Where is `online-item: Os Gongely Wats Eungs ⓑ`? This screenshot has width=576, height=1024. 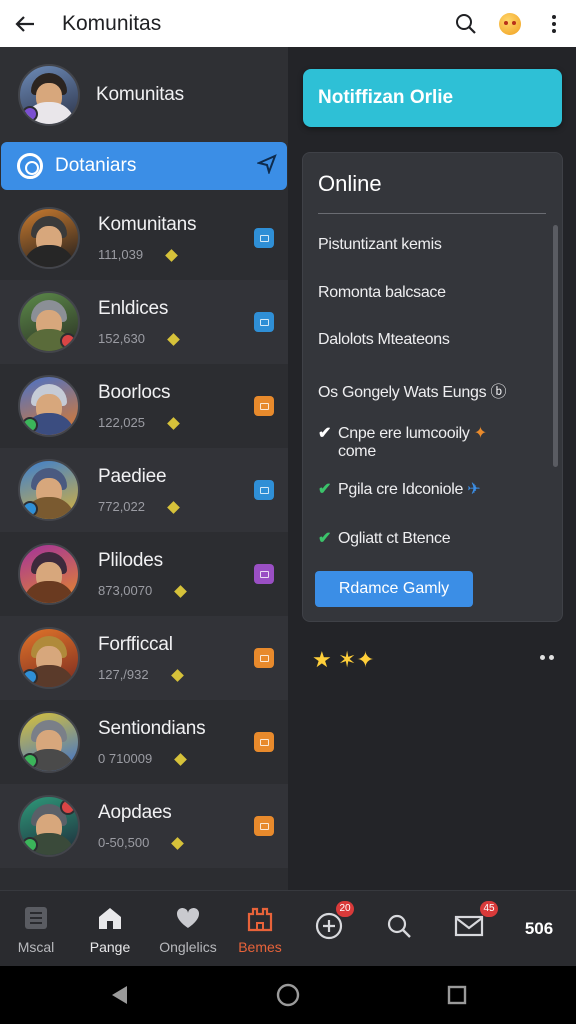
online-item: Os Gongely Wats Eungs ⓑ is located at coordinates (412, 390).